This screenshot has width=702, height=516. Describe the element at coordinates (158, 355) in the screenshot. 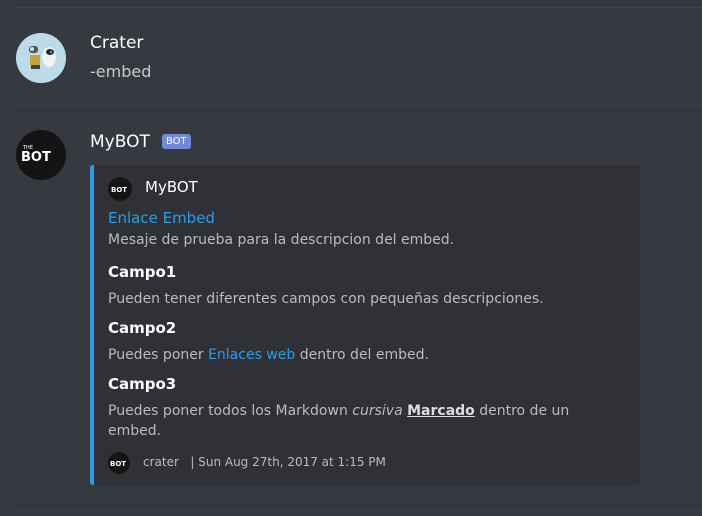

I see `field-text: Puedes poner` at that location.